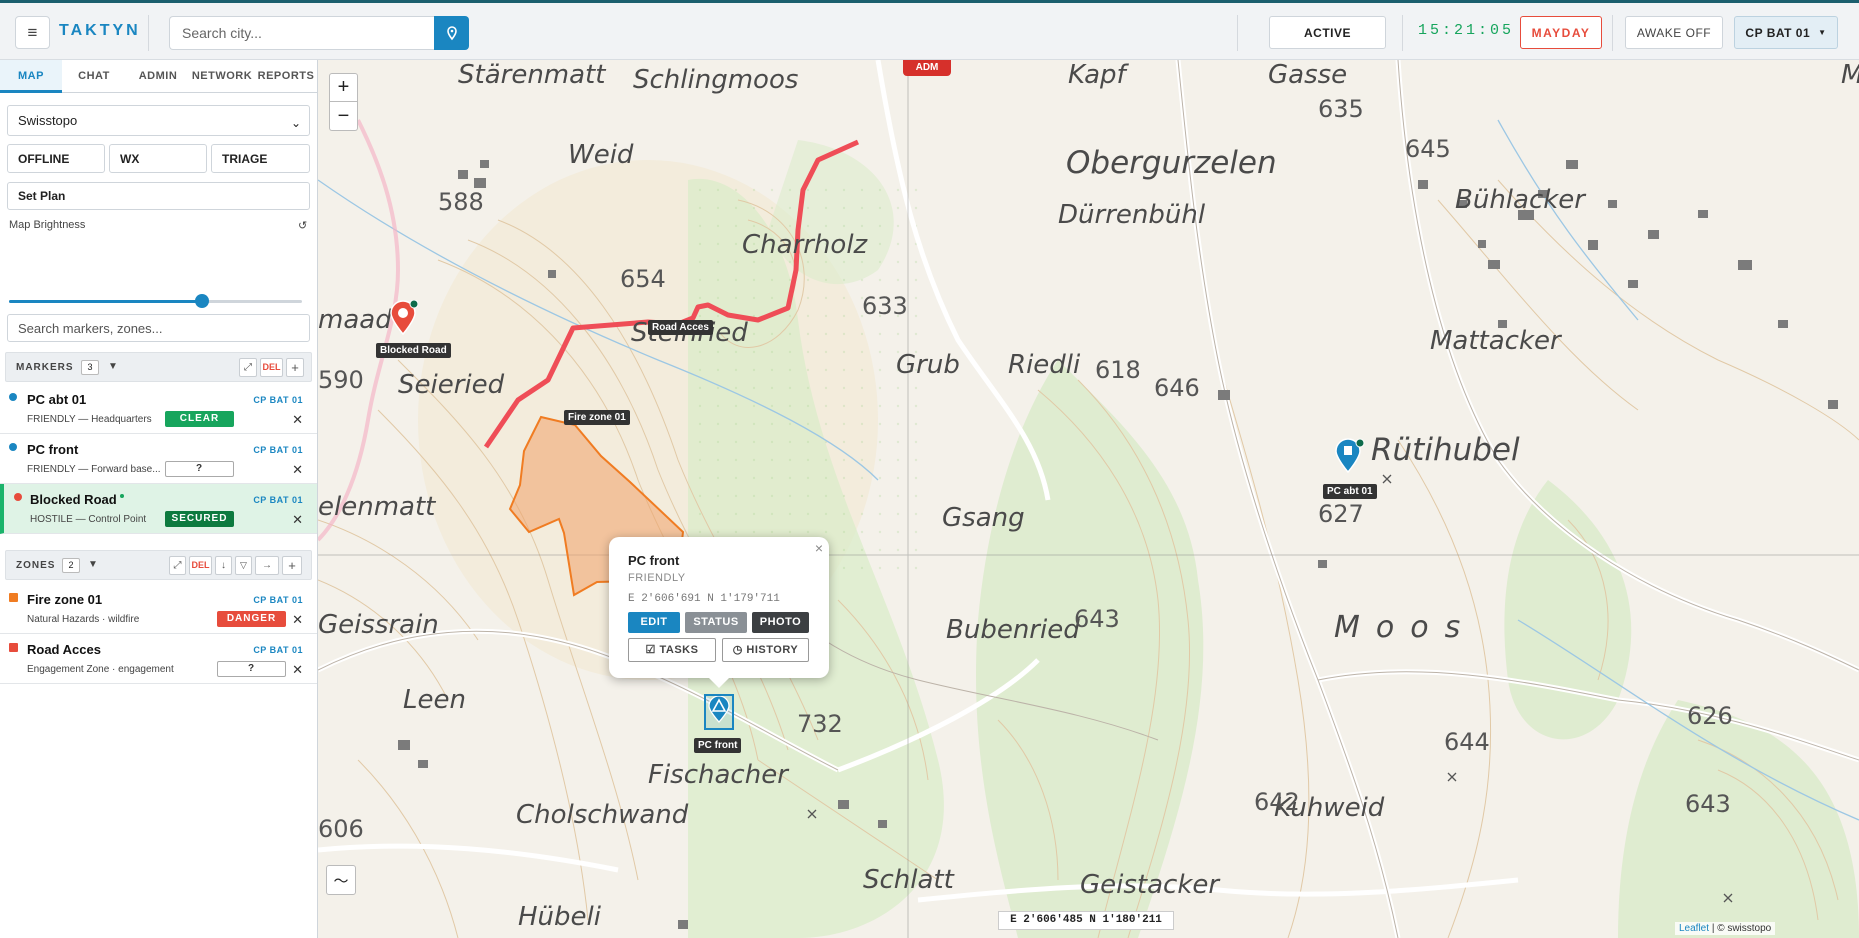 The height and width of the screenshot is (938, 1859). Describe the element at coordinates (1428, 149) in the screenshot. I see `height-label: 645` at that location.